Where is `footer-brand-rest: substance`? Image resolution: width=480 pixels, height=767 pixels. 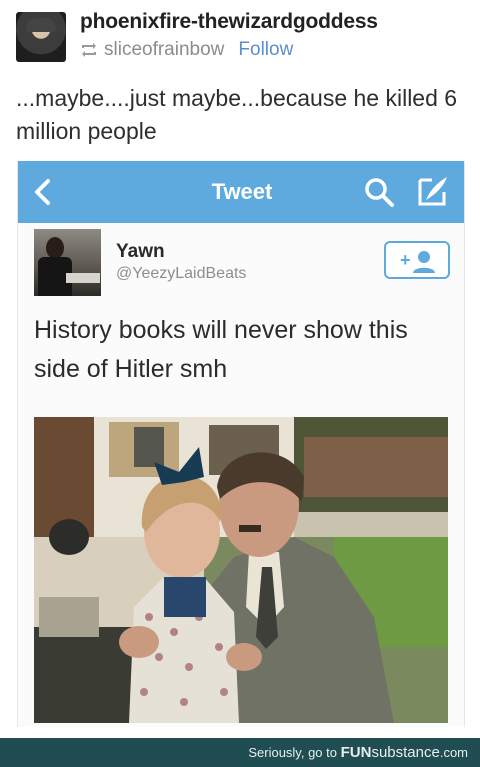 footer-brand-rest: substance is located at coordinates (405, 752).